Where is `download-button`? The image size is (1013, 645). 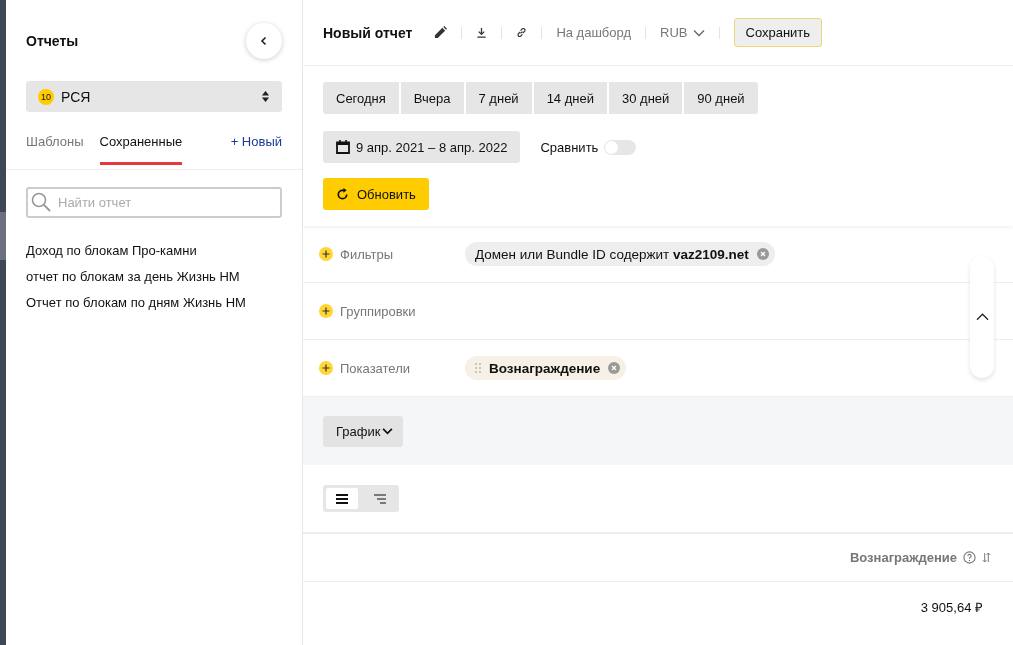 download-button is located at coordinates (482, 32).